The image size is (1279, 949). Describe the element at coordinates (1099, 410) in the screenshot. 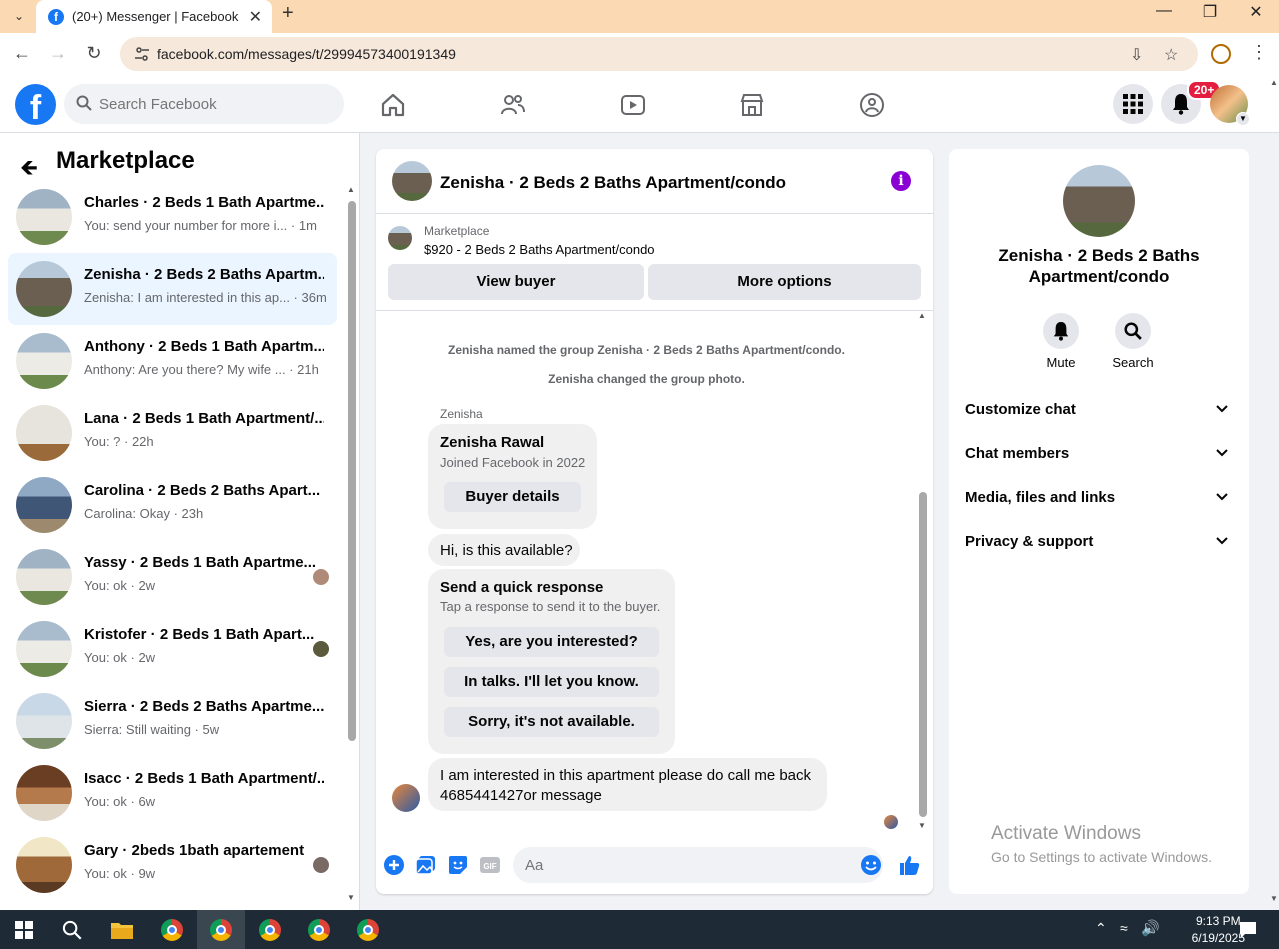

I see `customize-chat-section: Customize chat` at that location.